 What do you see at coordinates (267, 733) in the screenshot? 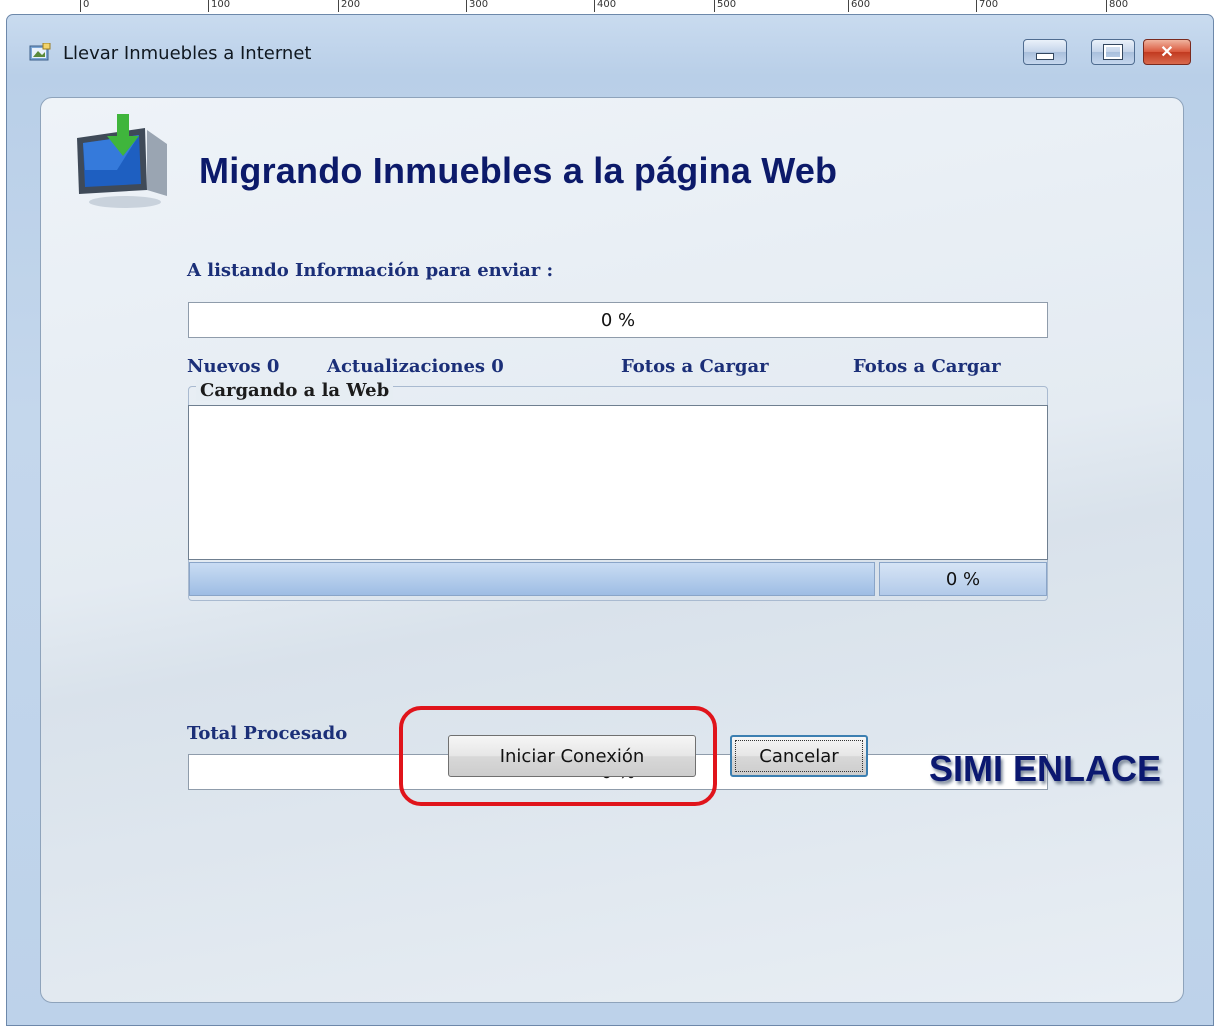
I see `total-label: Total Procesado` at bounding box center [267, 733].